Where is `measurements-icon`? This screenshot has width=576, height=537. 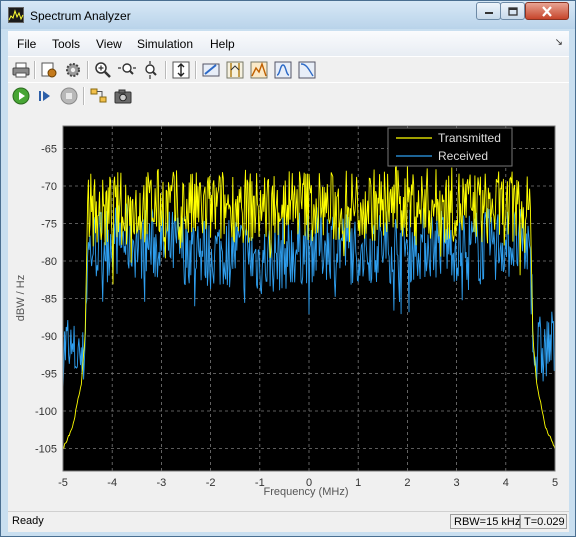
measurements-icon is located at coordinates (211, 70).